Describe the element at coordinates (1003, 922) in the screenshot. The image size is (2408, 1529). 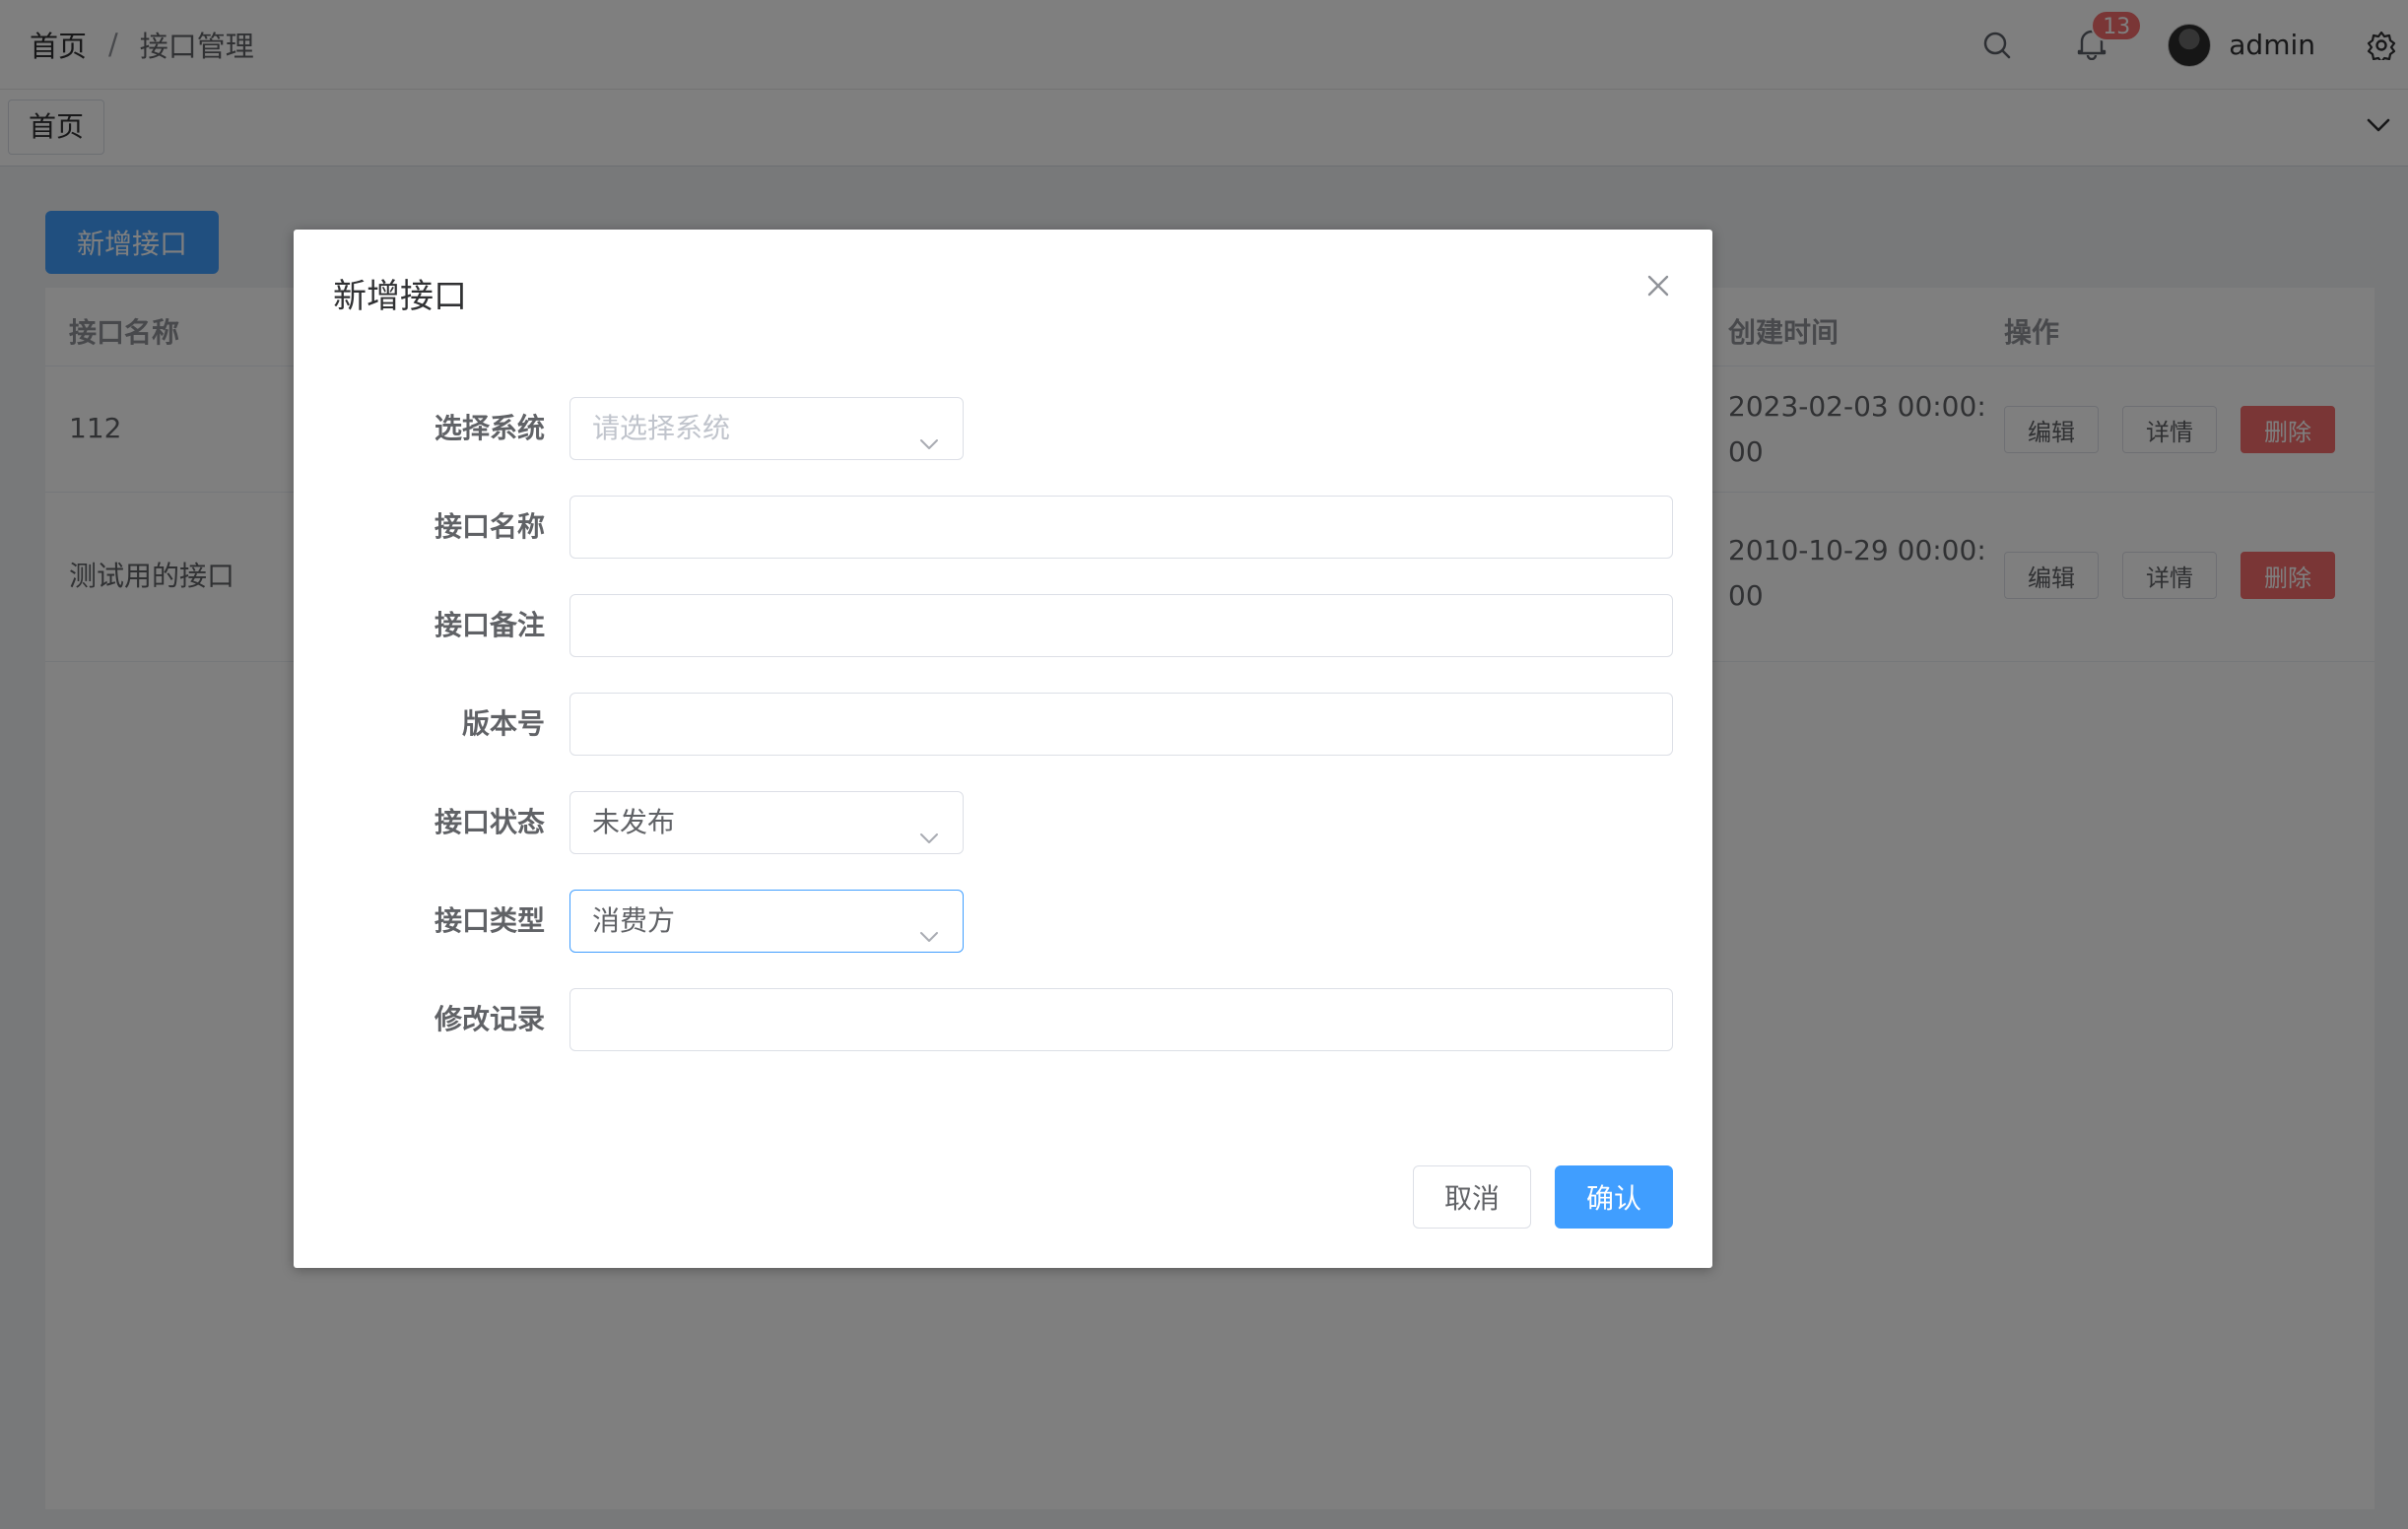
I see `form-row-type: 接口类型 消费方` at that location.